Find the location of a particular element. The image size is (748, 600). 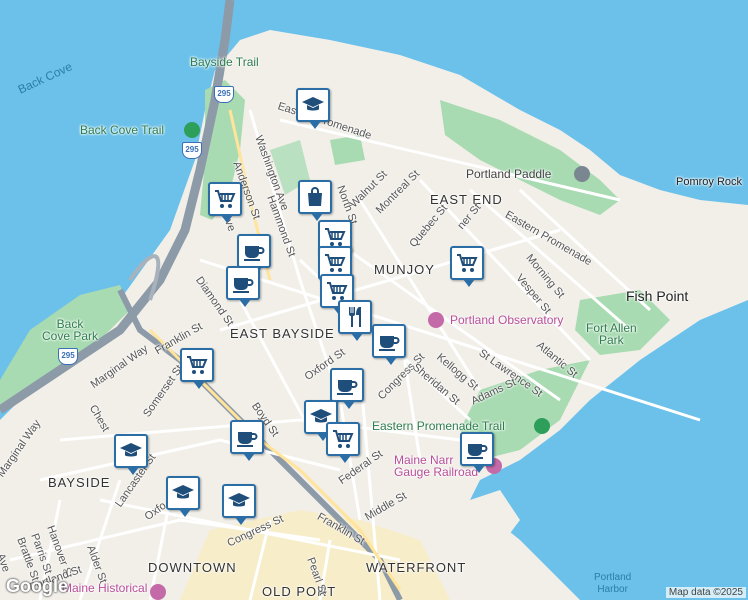

back-cove-trail-label: Back Cove Trail is located at coordinates (122, 130).